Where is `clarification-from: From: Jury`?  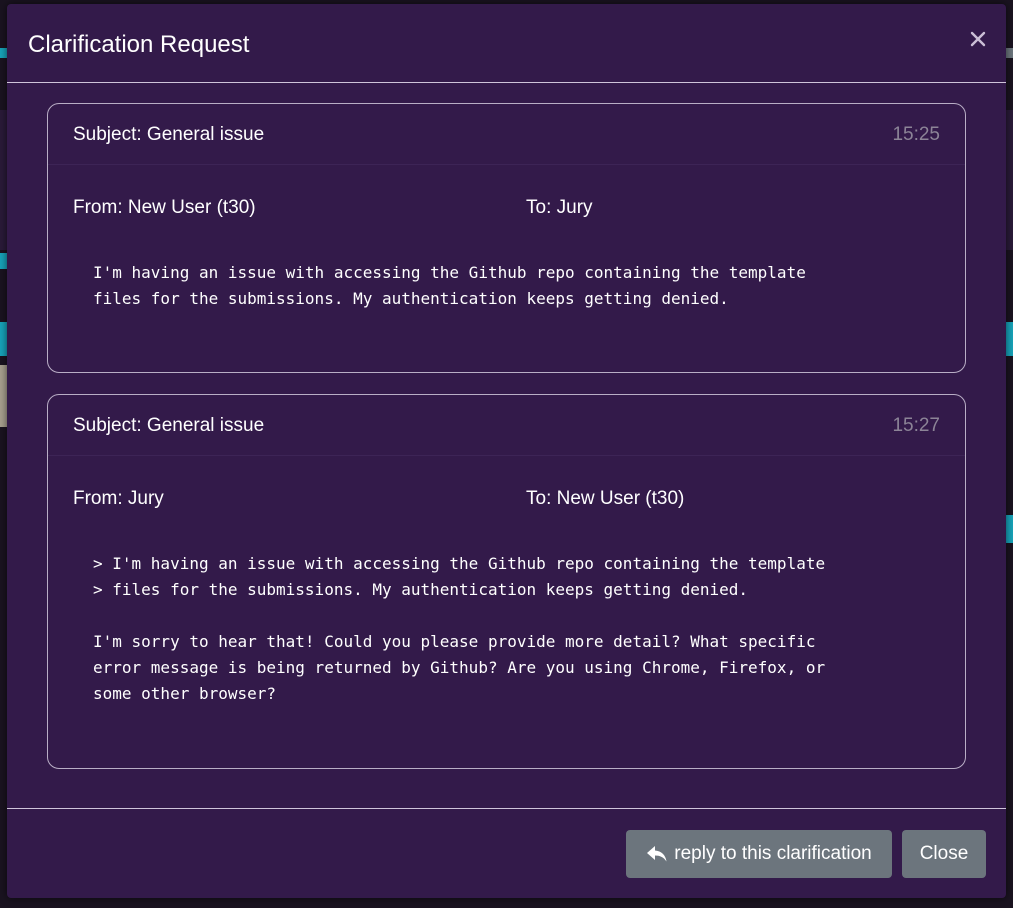 clarification-from: From: Jury is located at coordinates (118, 498).